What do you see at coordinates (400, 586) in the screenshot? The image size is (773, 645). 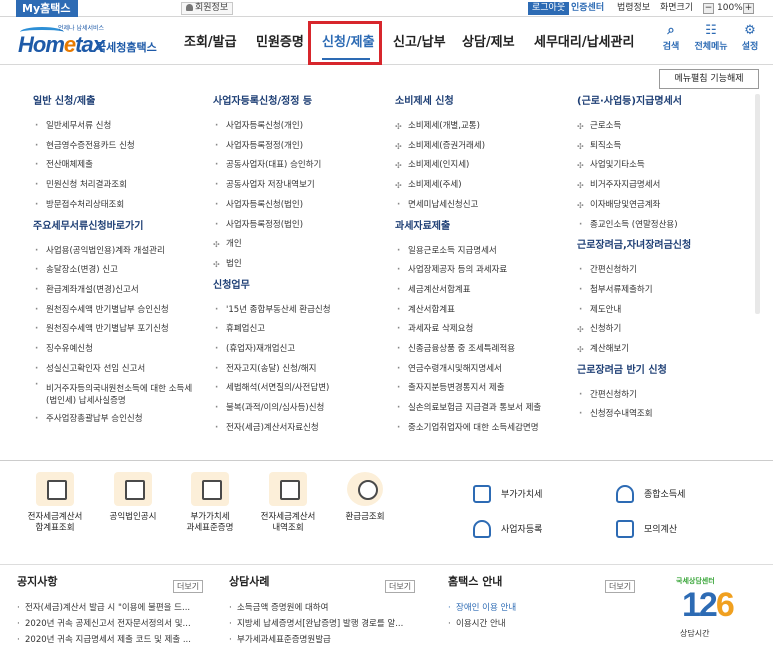 I see `cases-more-button: 더보기` at bounding box center [400, 586].